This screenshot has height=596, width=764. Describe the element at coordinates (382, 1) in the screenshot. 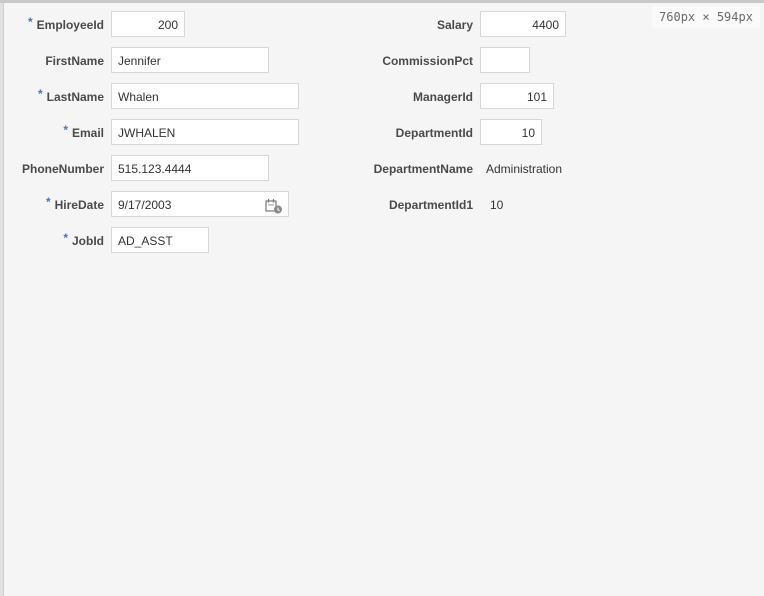

I see `top-border` at that location.